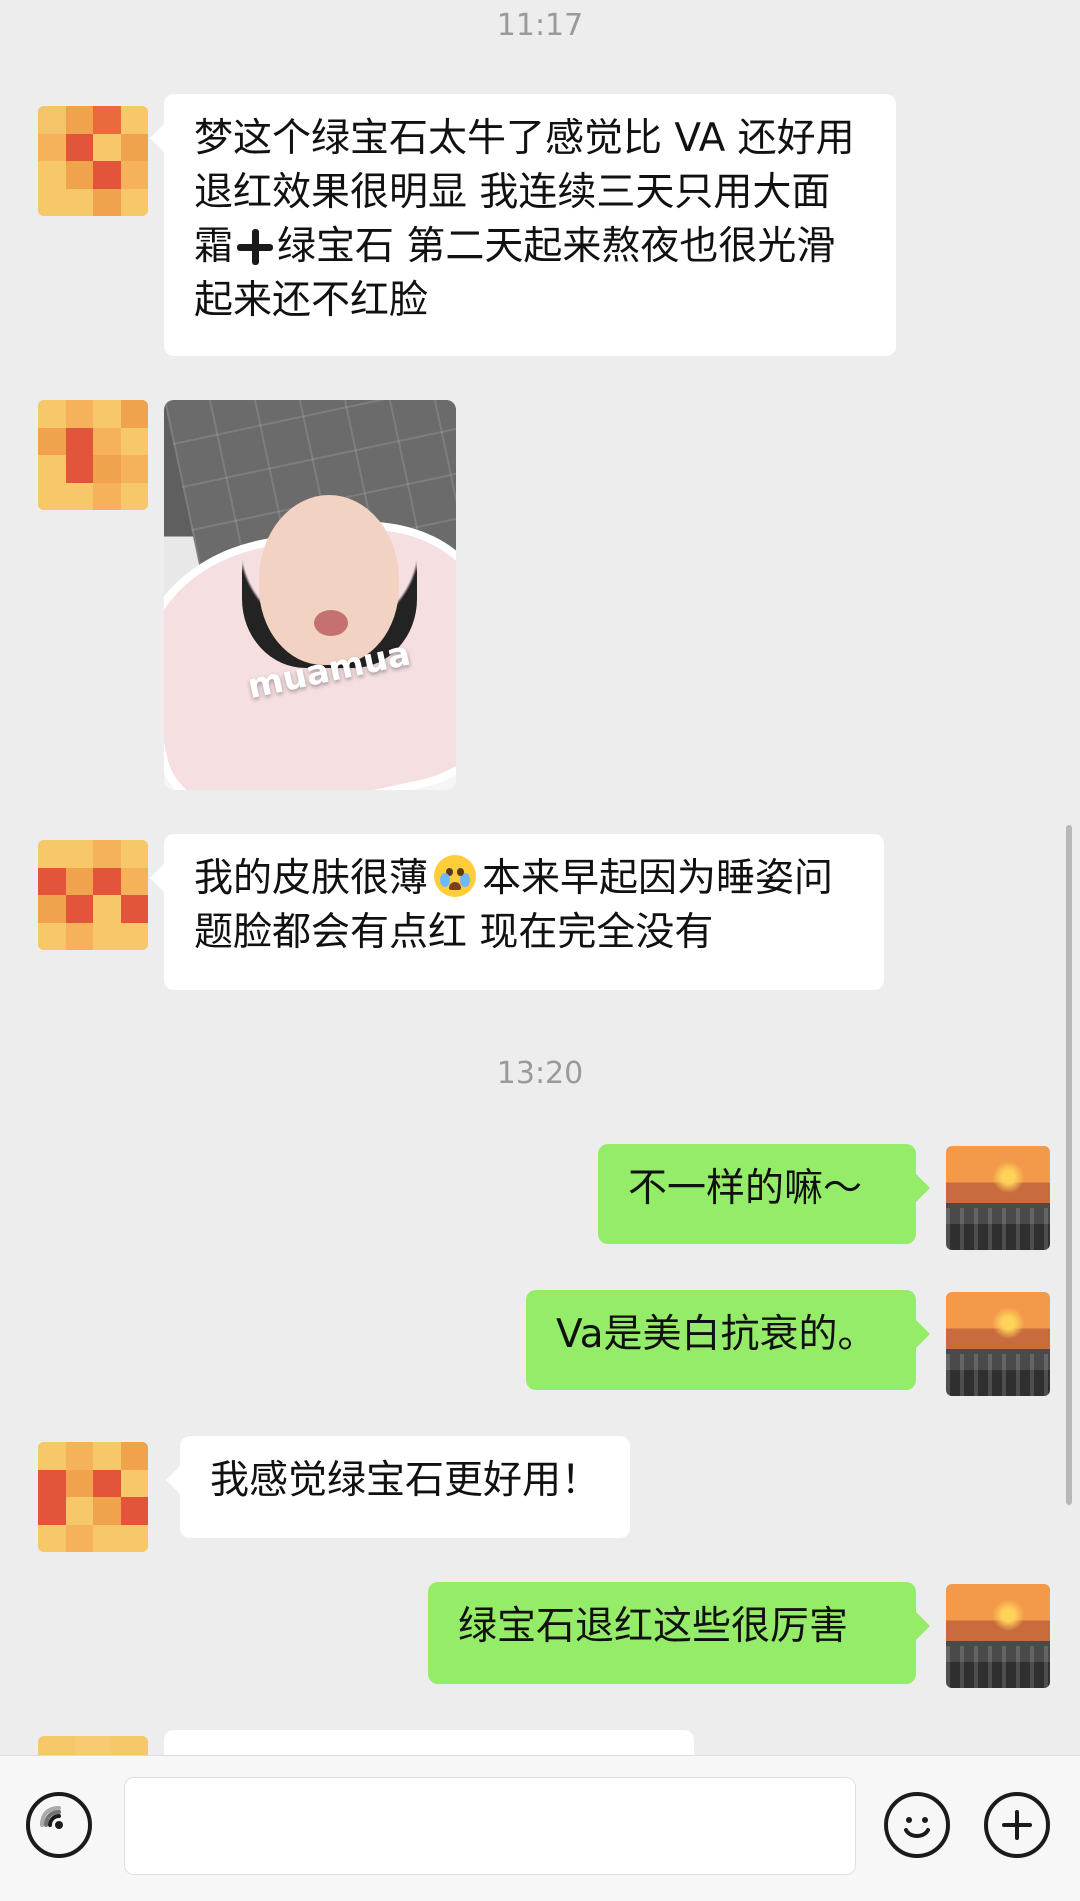 The width and height of the screenshot is (1080, 1901). I want to click on tear-icon, so click(465, 880).